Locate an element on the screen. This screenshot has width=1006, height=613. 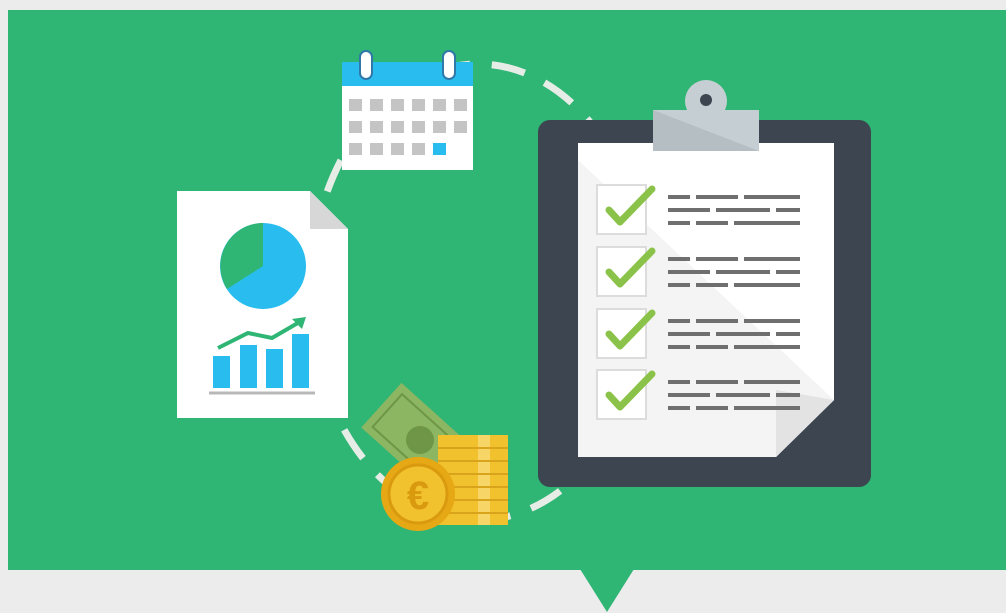
euro-coin-icon: € is located at coordinates (418, 494).